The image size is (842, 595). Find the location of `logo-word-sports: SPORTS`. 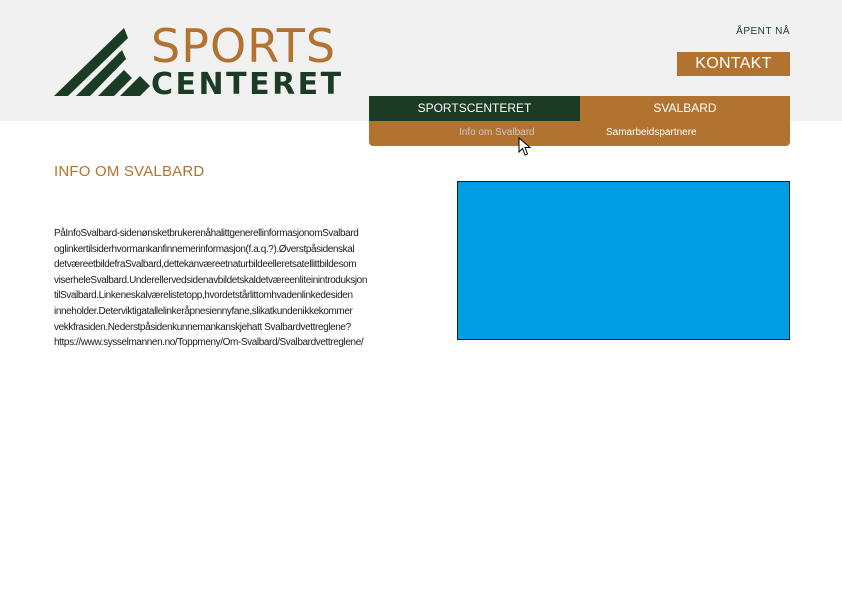

logo-word-sports: SPORTS is located at coordinates (244, 46).